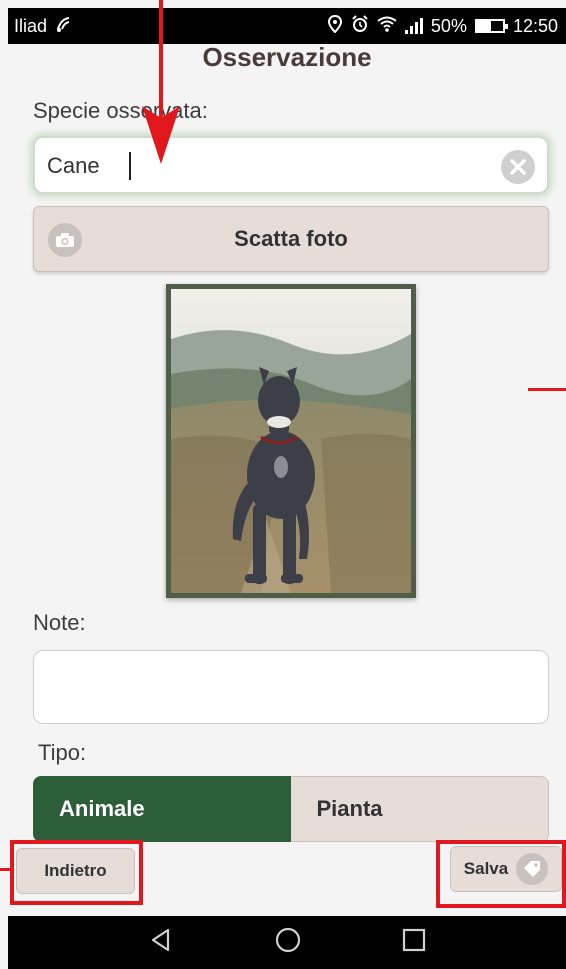 Image resolution: width=566 pixels, height=969 pixels. I want to click on wifi-calling-icon, so click(64, 26).